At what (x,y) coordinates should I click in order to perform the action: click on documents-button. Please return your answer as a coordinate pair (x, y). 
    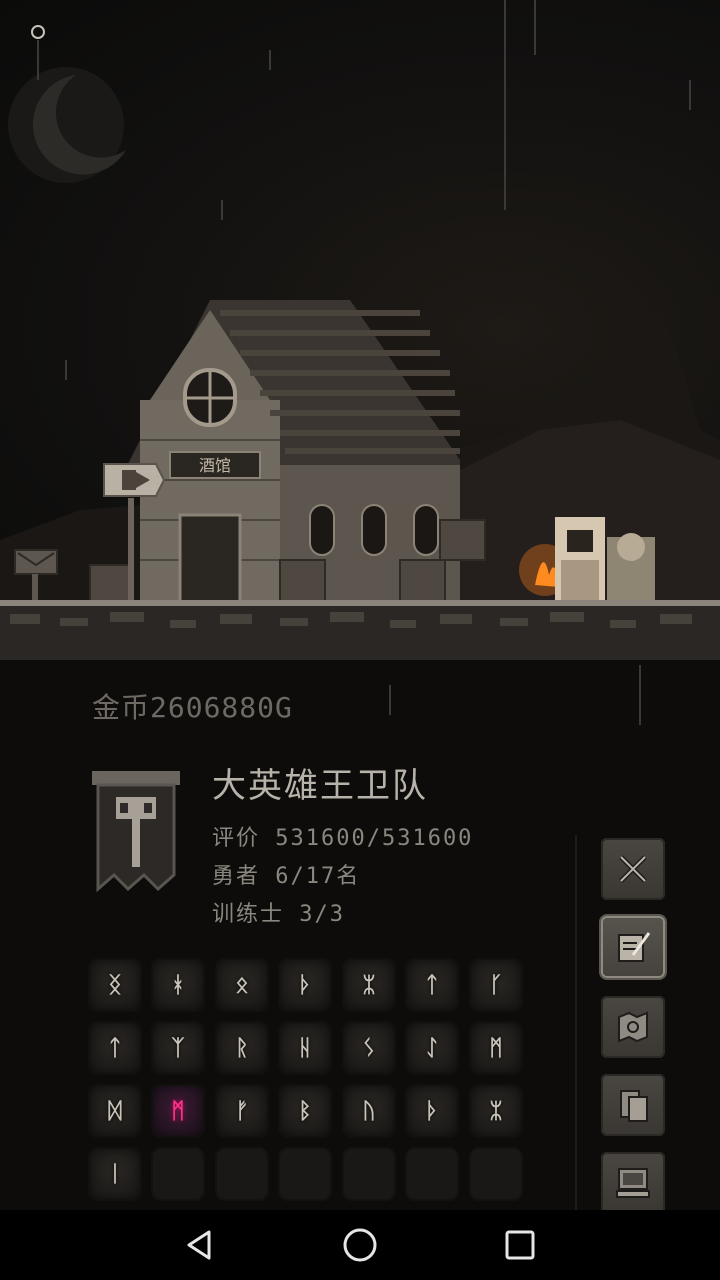
    Looking at the image, I should click on (633, 1105).